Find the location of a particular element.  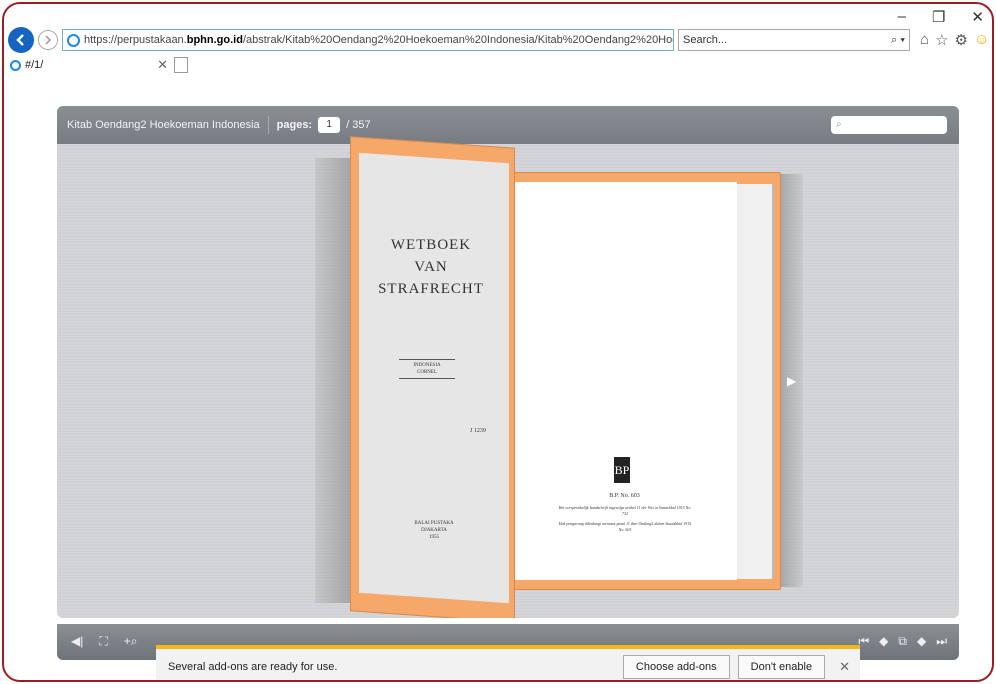

page-number-input: 1 is located at coordinates (329, 125).